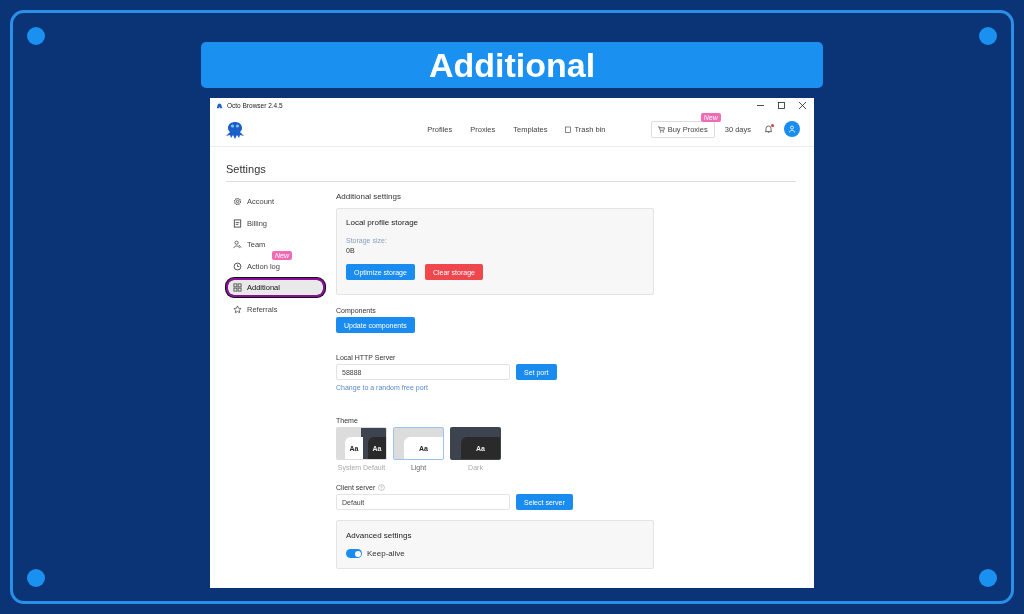 This screenshot has height=614, width=1024. Describe the element at coordinates (568, 129) in the screenshot. I see `trash-icon` at that location.